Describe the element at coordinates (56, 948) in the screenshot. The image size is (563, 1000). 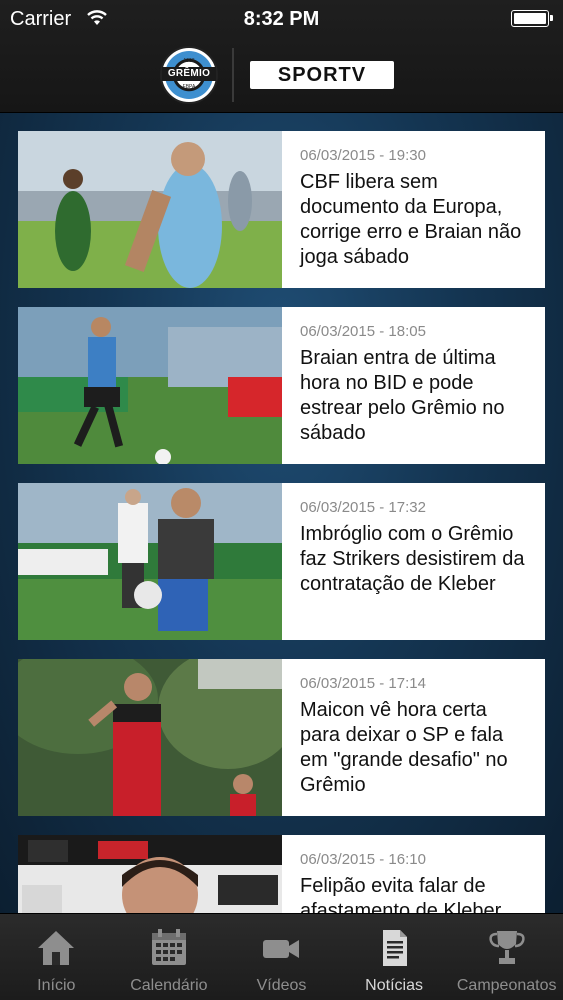
I see `house-icon` at that location.